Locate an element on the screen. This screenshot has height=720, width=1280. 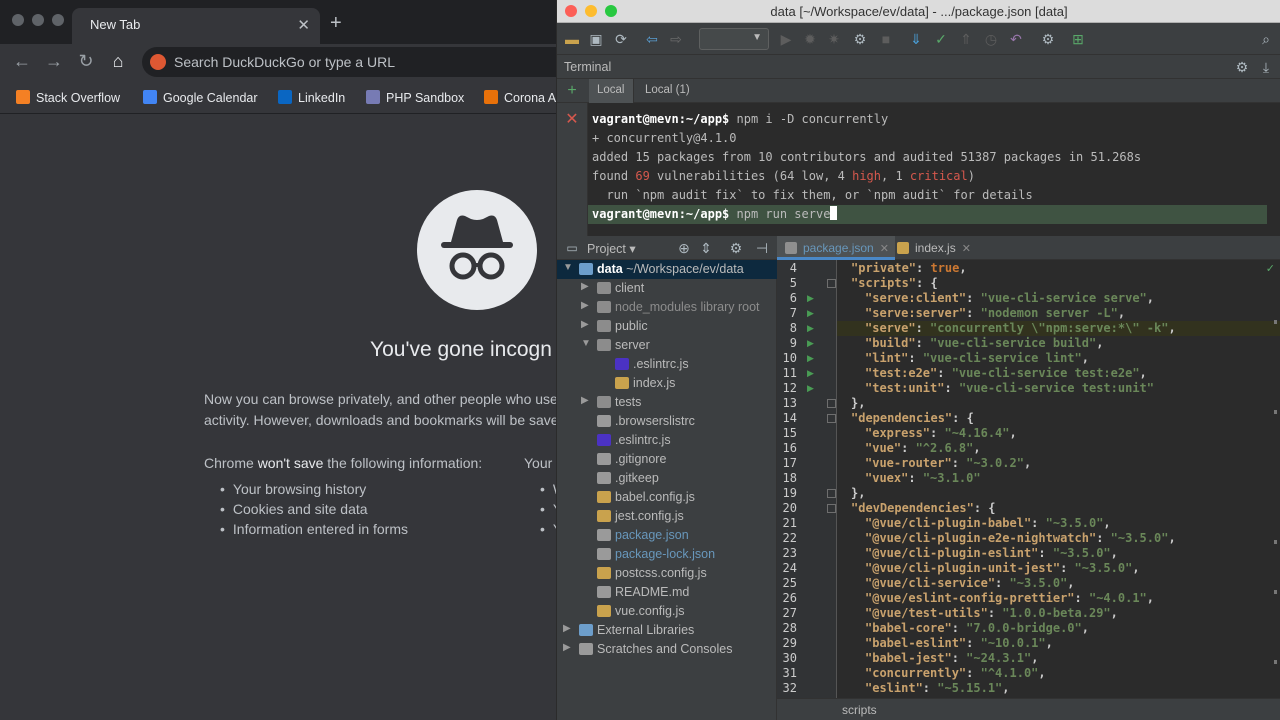
vcs-commit-icon: ✓ is located at coordinates (941, 39).